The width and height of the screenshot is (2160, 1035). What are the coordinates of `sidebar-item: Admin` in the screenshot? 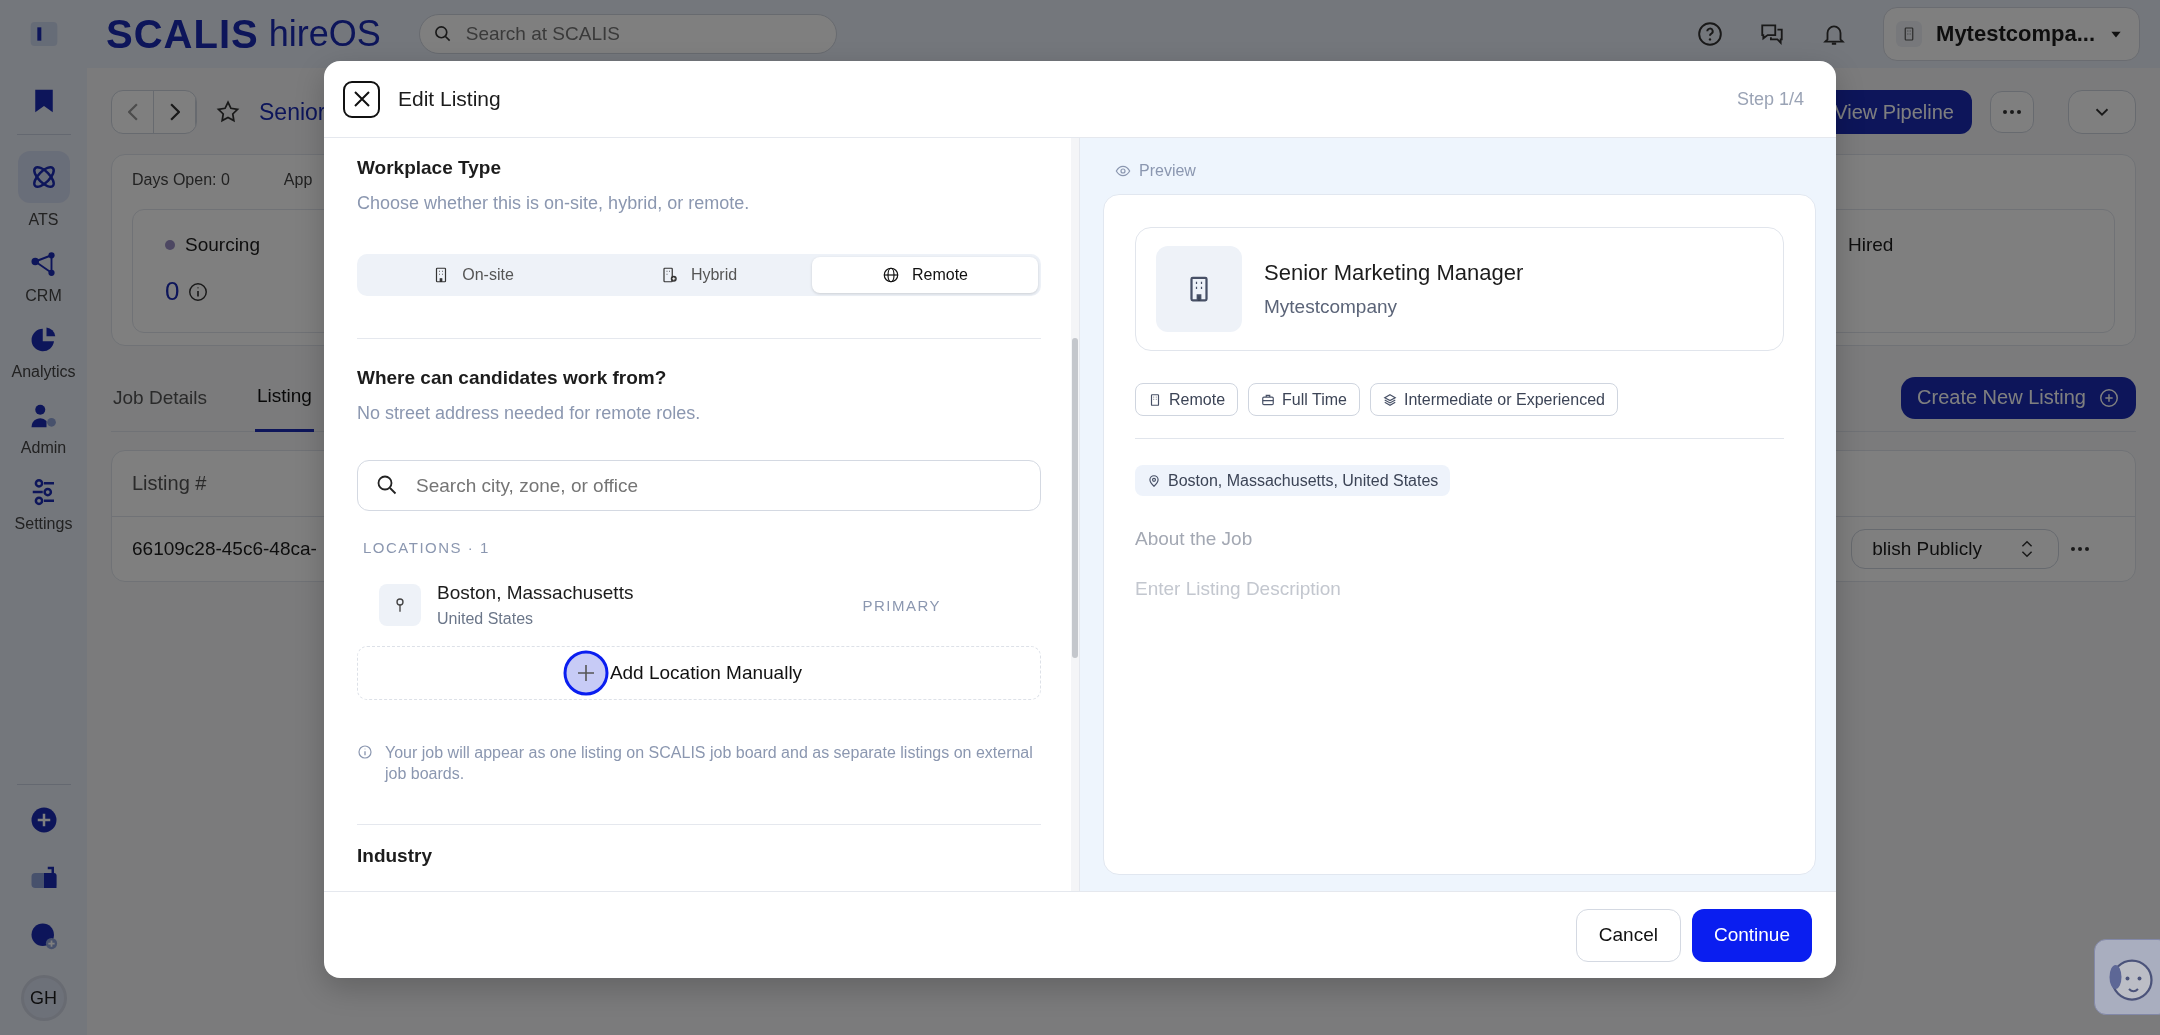 It's located at (43, 429).